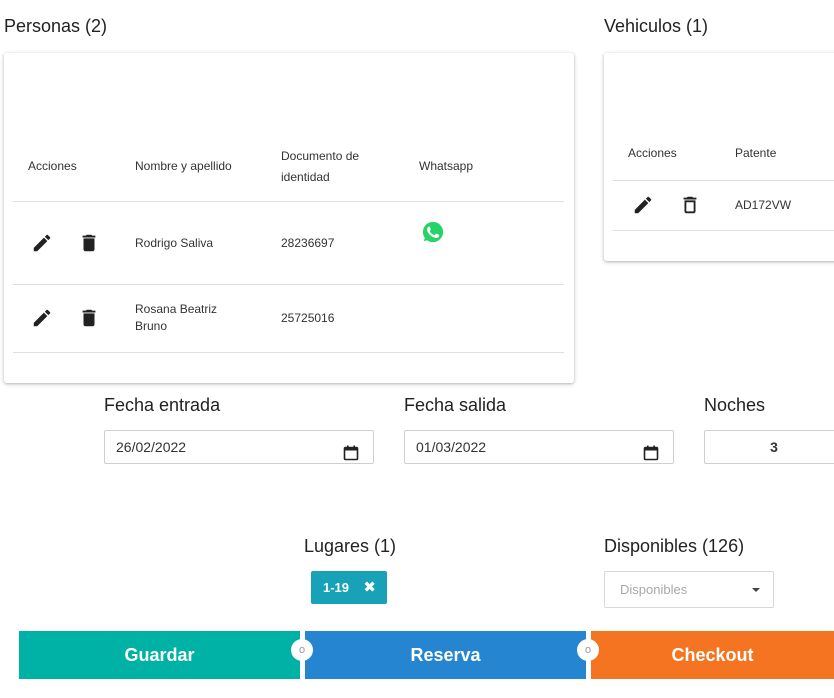 The image size is (834, 698). I want to click on row-nombre: Rodrigo Saliva, so click(193, 242).